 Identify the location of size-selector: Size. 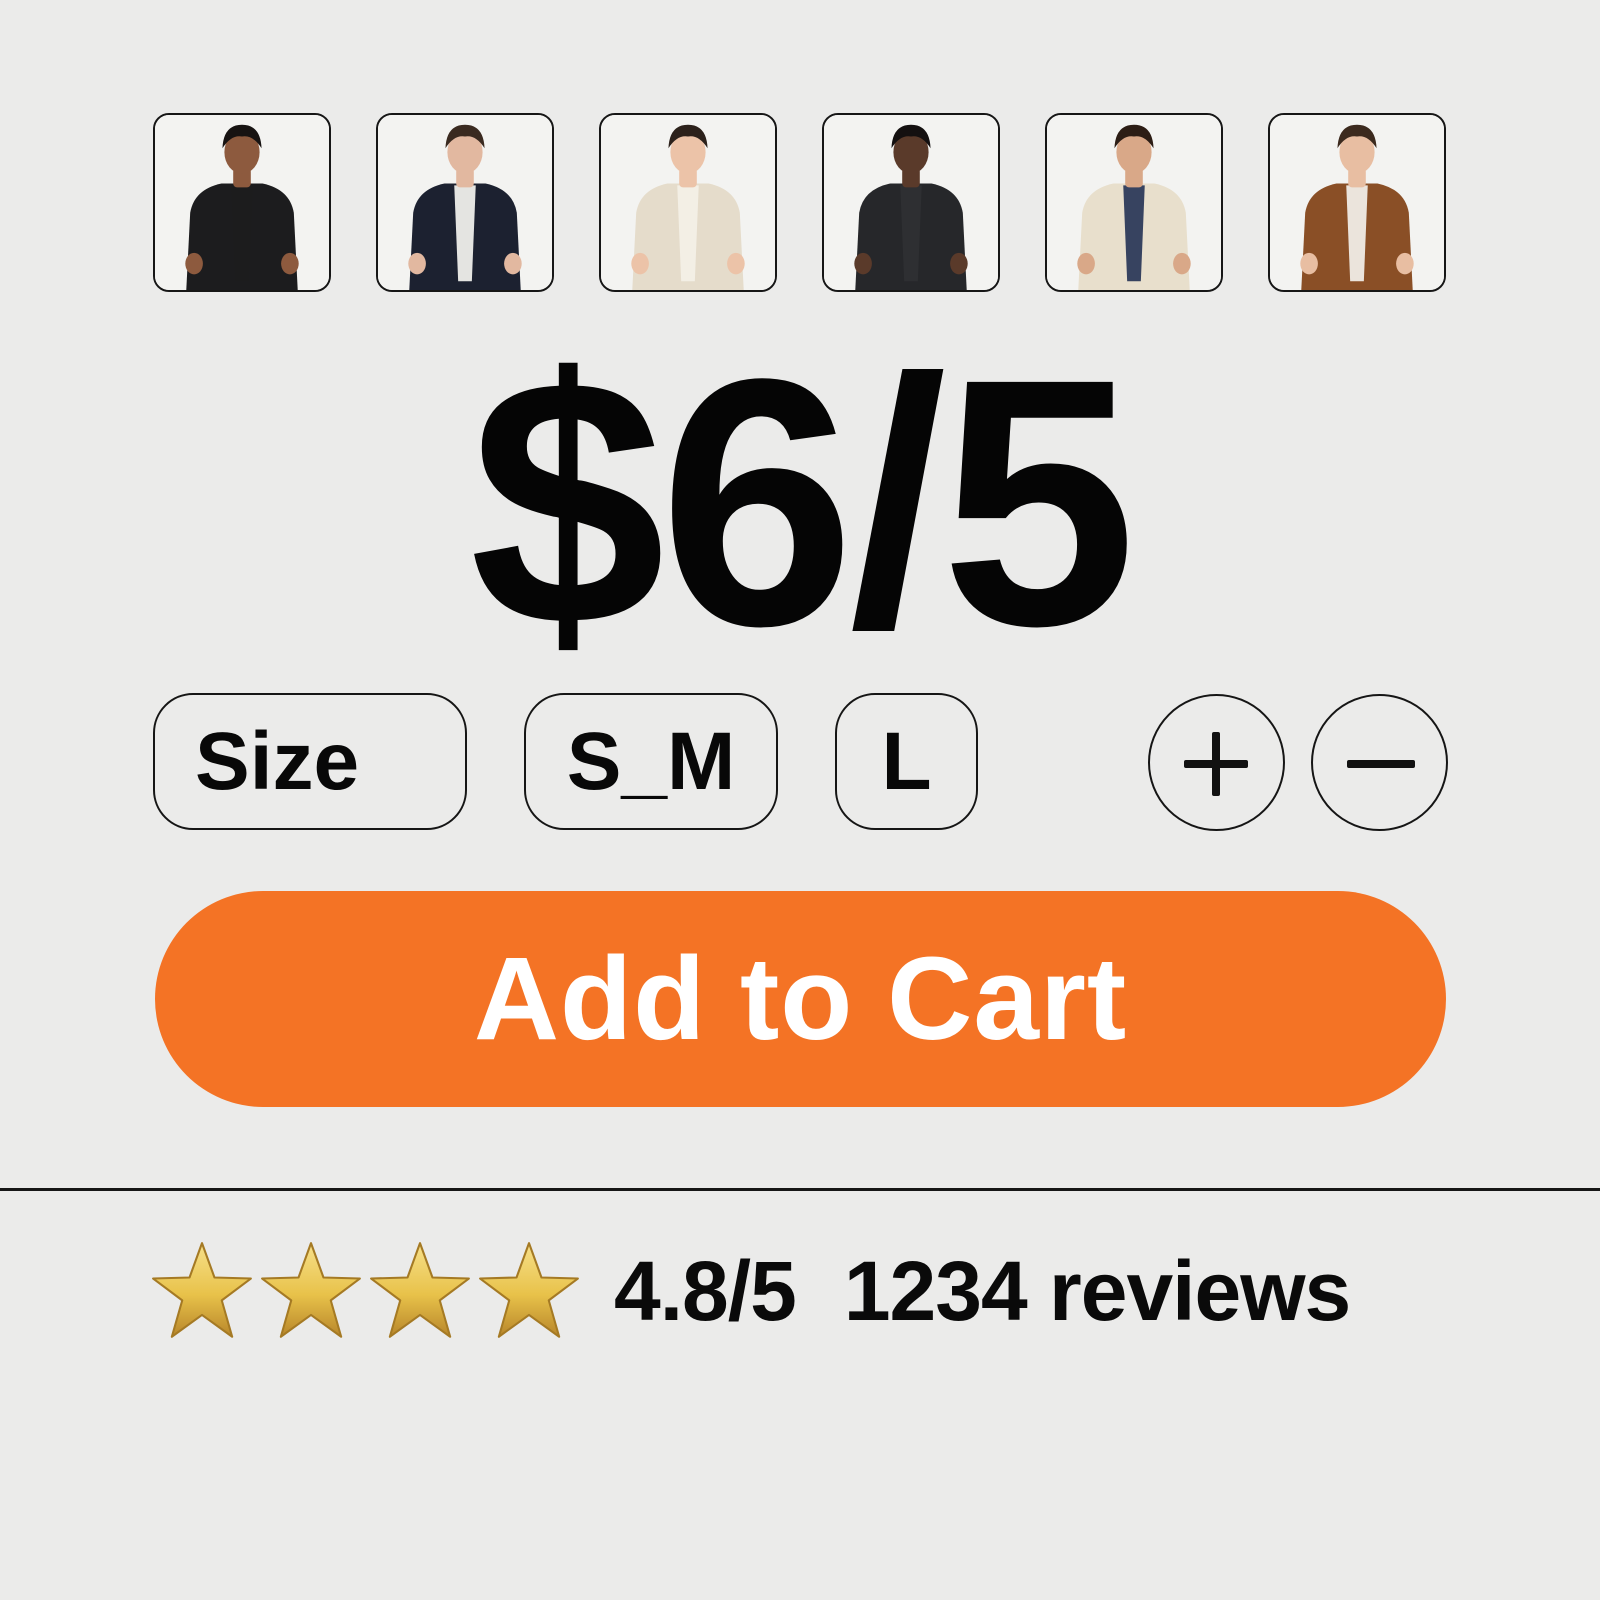
(310, 761).